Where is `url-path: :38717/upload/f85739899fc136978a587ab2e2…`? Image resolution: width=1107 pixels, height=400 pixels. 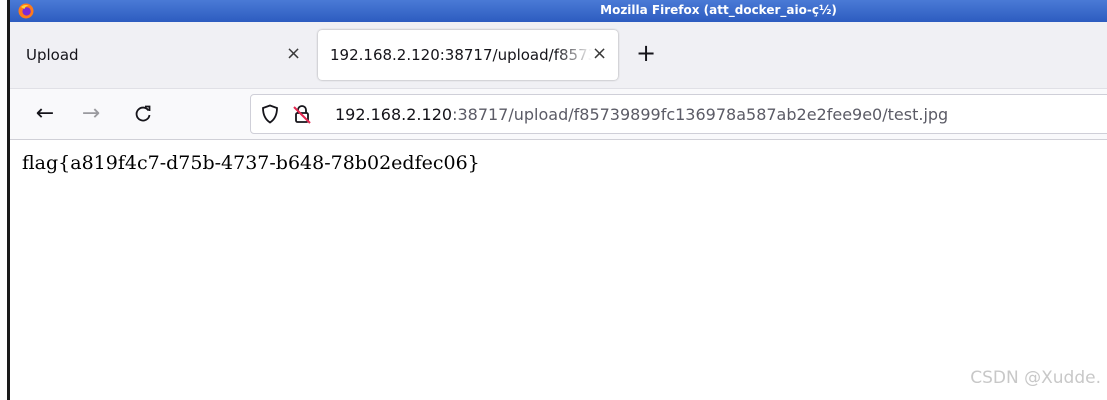 url-path: :38717/upload/f85739899fc136978a587ab2e2… is located at coordinates (700, 114).